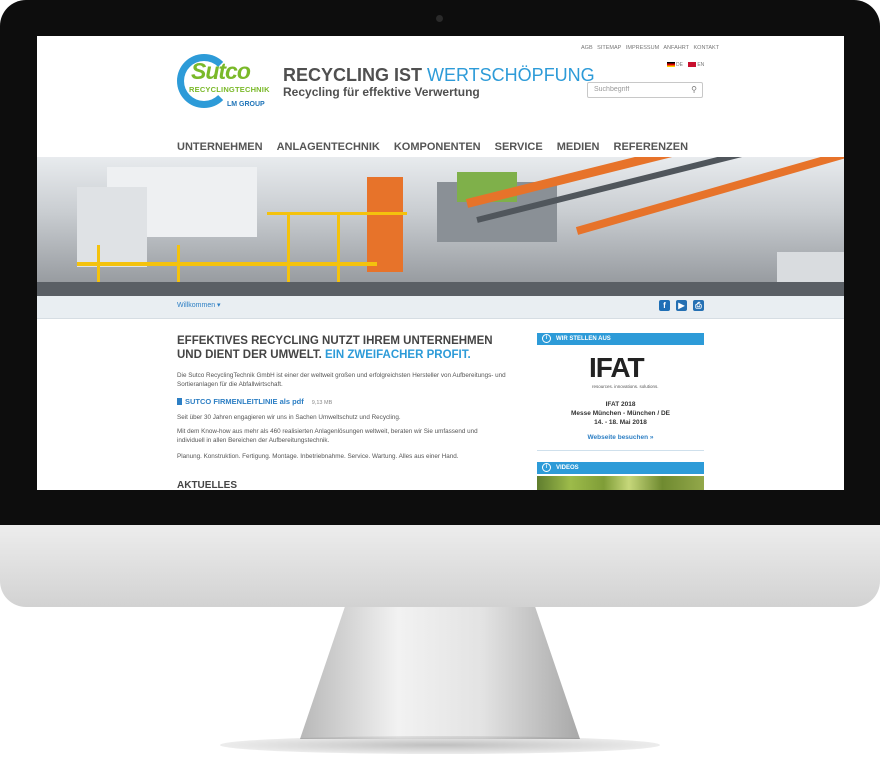 The height and width of the screenshot is (768, 880). I want to click on ifat-claim: resources. innovations. solutions., so click(625, 386).